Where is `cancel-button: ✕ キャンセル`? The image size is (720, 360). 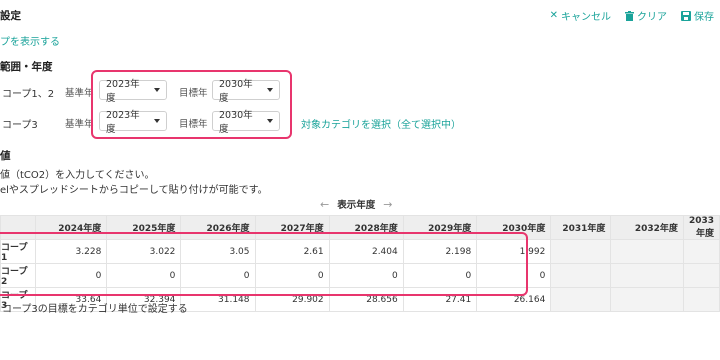 cancel-button: ✕ キャンセル is located at coordinates (580, 15).